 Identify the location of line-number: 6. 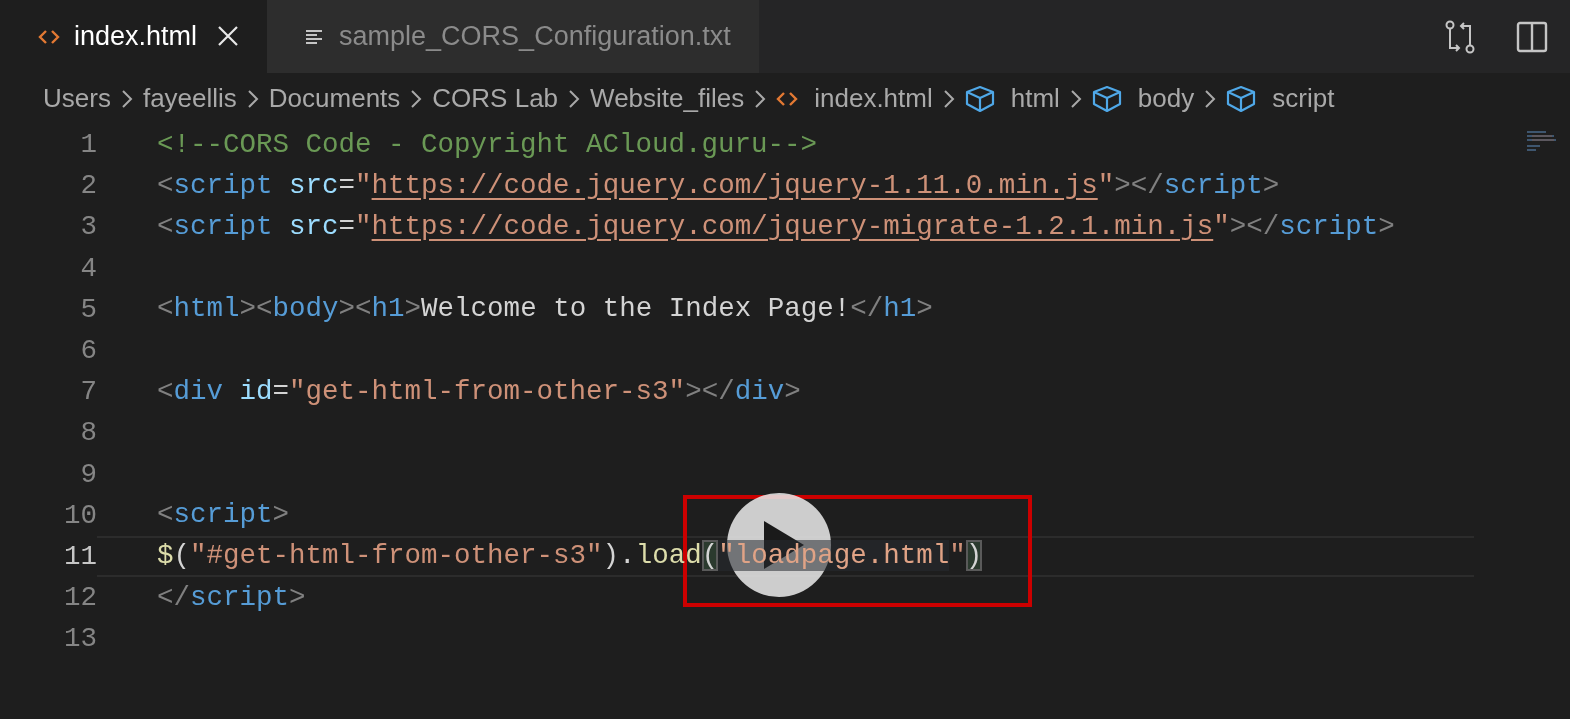
(88, 350).